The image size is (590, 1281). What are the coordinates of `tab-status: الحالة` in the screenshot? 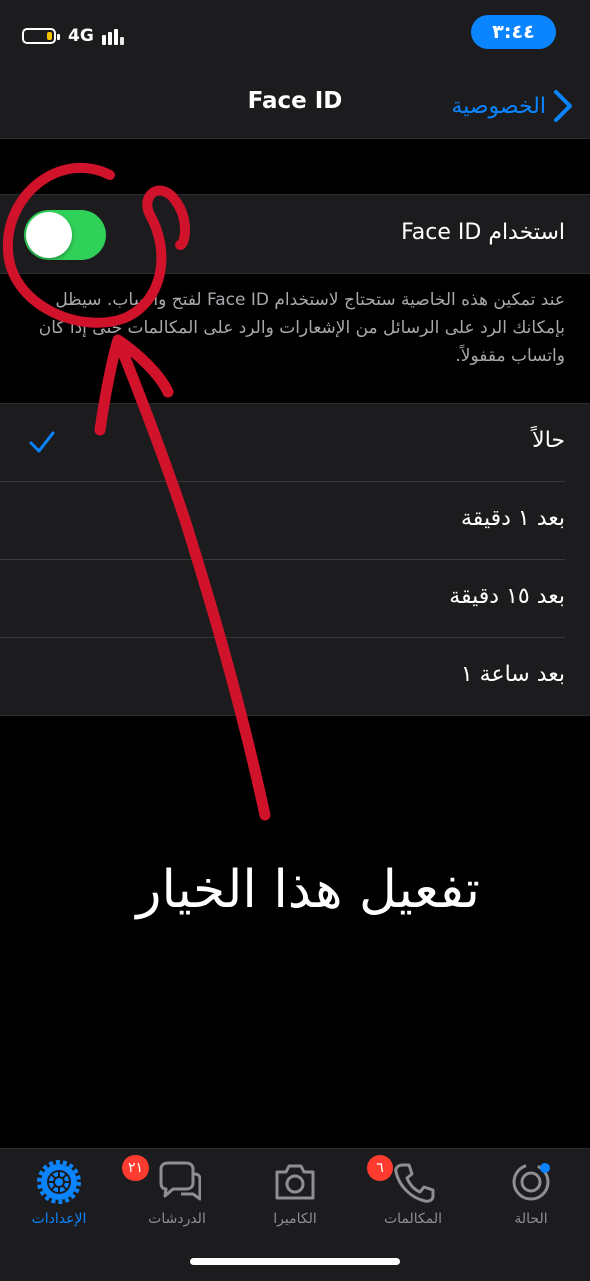 It's located at (531, 1199).